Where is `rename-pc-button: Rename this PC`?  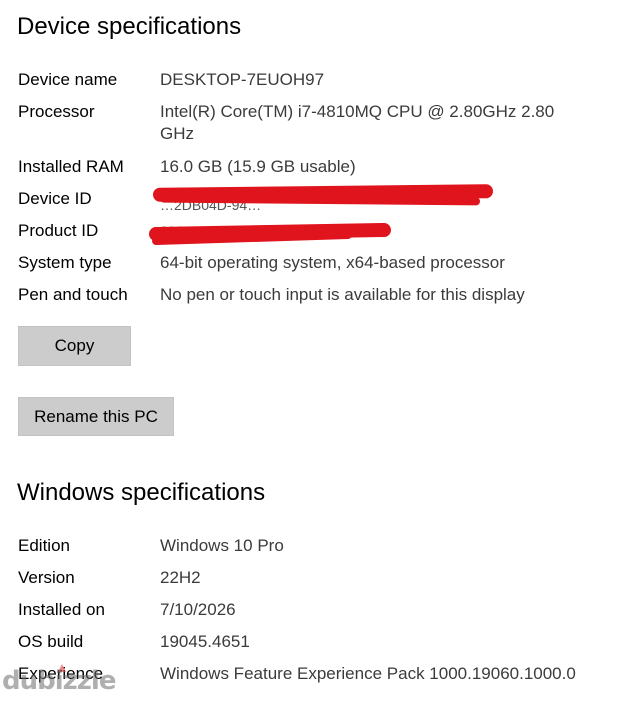
rename-pc-button: Rename this PC is located at coordinates (96, 416).